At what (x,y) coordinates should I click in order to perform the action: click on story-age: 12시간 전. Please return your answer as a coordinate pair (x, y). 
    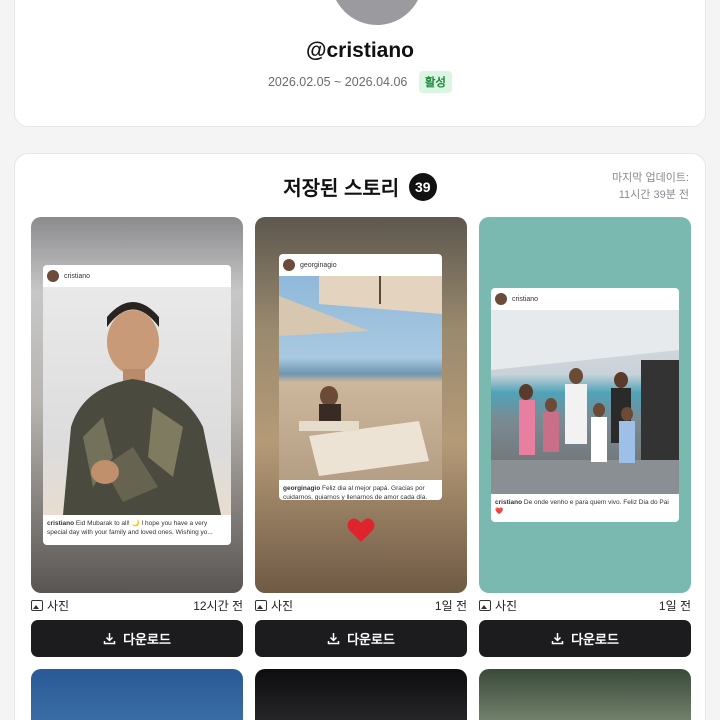
    Looking at the image, I should click on (218, 605).